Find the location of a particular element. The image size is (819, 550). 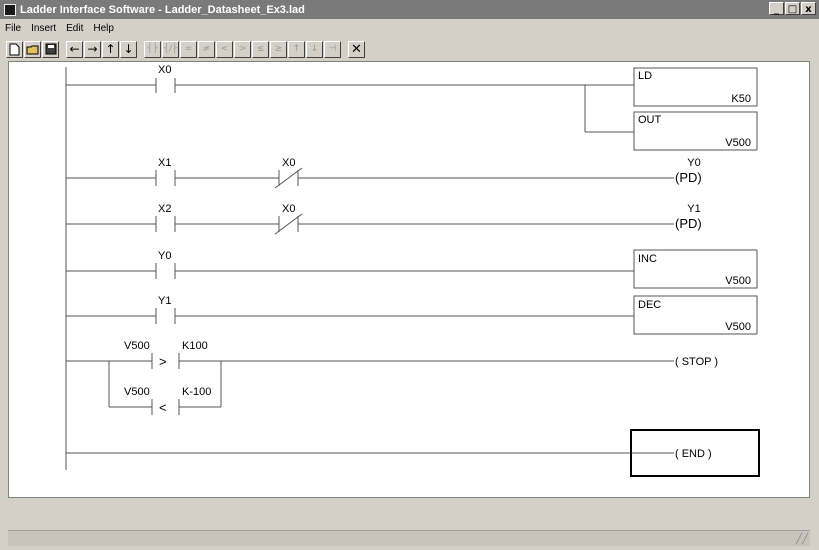

contact-label: Y0 is located at coordinates (164, 256).